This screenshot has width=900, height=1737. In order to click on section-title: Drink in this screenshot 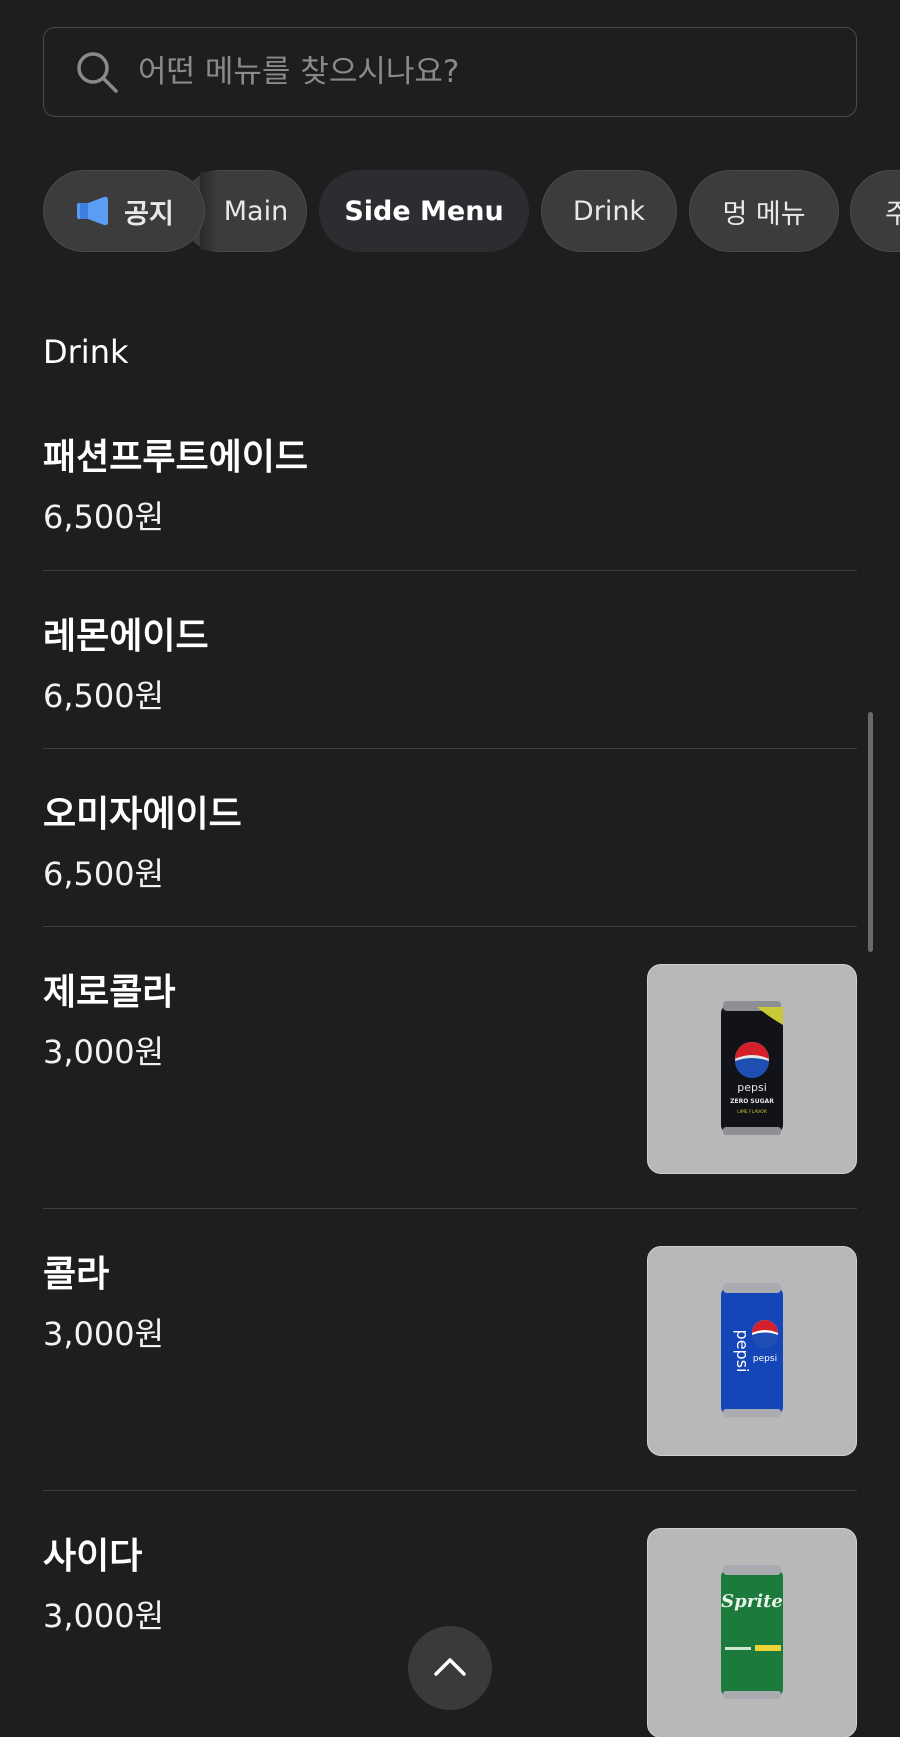, I will do `click(86, 352)`.